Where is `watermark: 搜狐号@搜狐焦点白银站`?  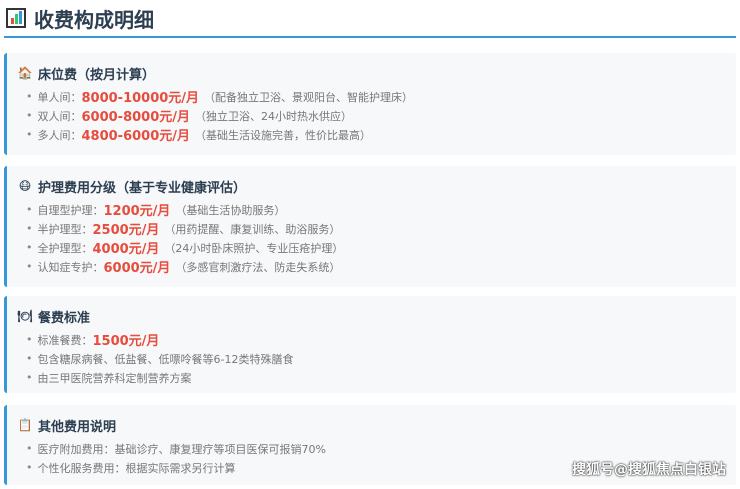
watermark: 搜狐号@搜狐焦点白银站 is located at coordinates (649, 470).